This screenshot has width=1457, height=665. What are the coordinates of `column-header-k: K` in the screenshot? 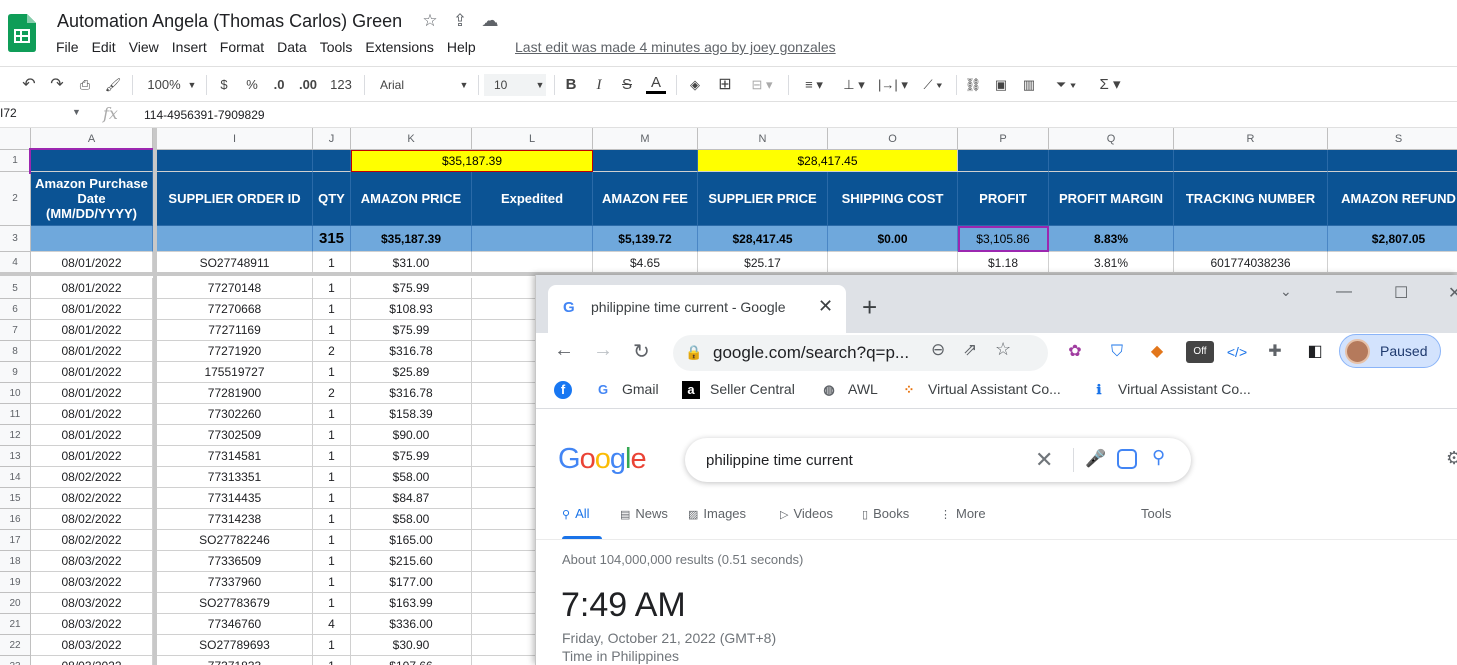 It's located at (411, 139).